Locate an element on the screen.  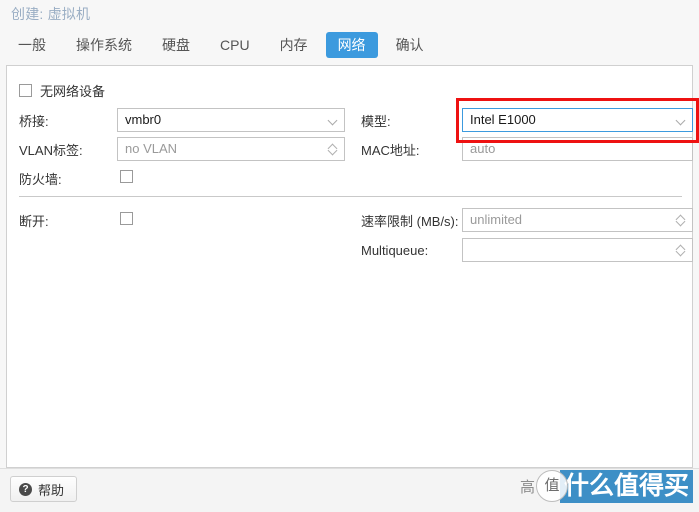
watermark-logo-text: 高 is located at coordinates (527, 487).